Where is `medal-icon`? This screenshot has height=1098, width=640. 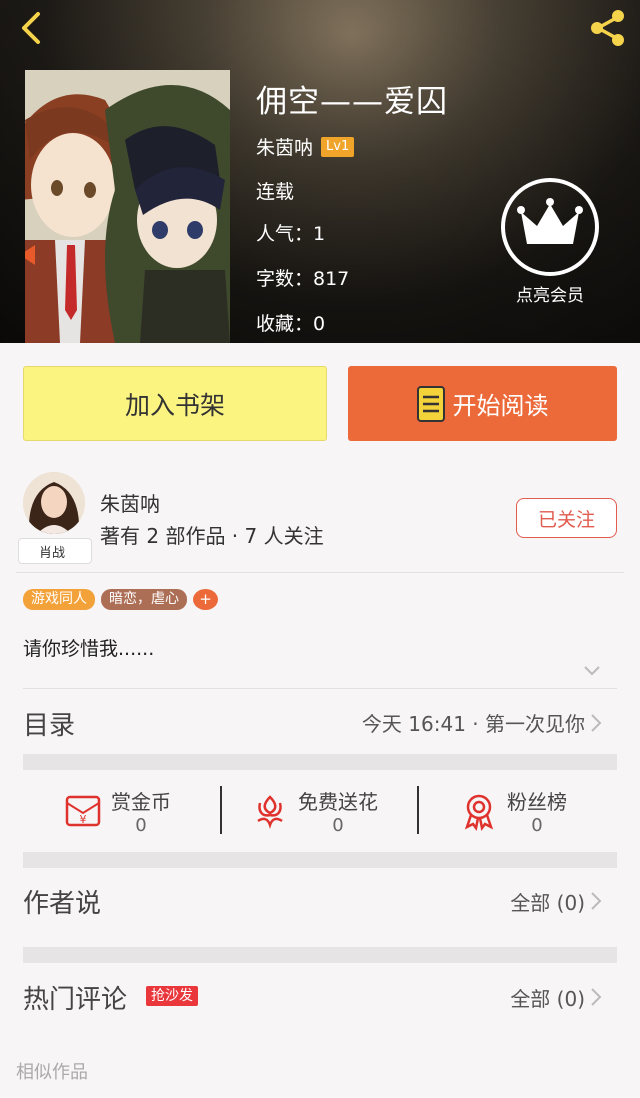
medal-icon is located at coordinates (479, 812).